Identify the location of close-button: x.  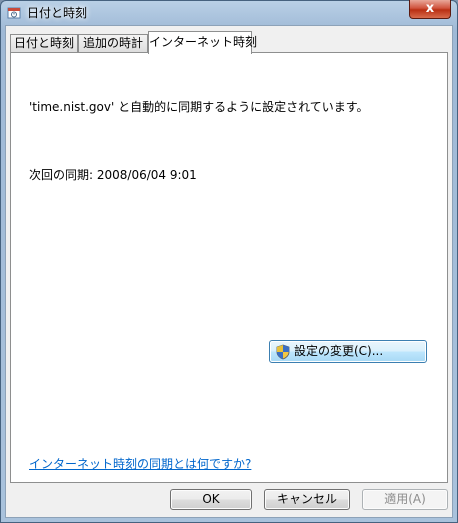
(430, 9).